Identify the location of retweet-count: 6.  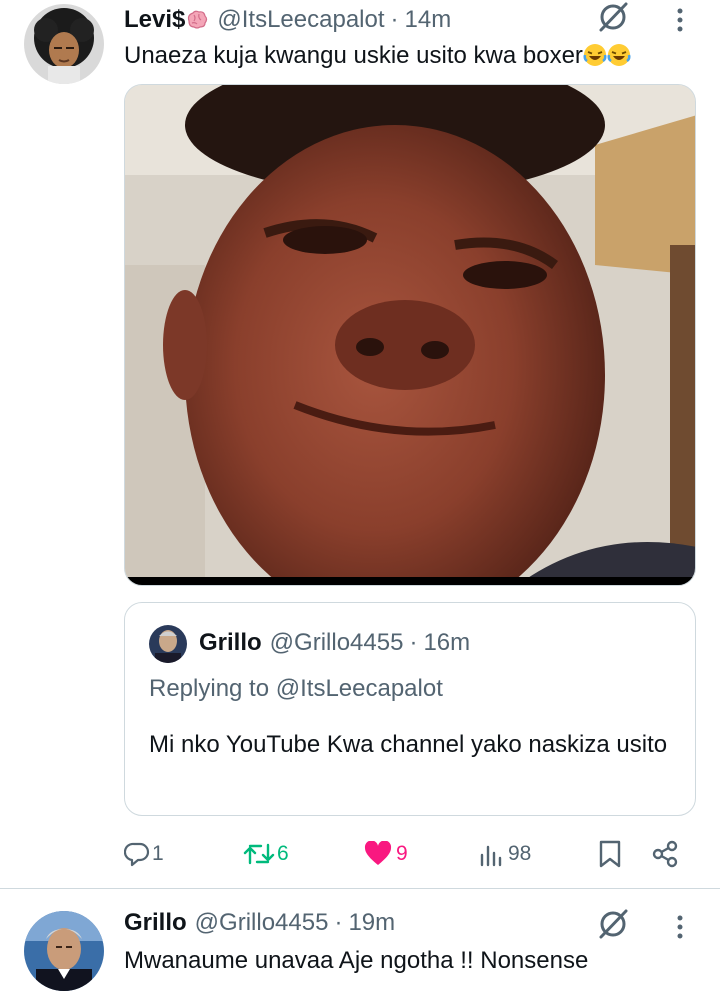
(283, 853).